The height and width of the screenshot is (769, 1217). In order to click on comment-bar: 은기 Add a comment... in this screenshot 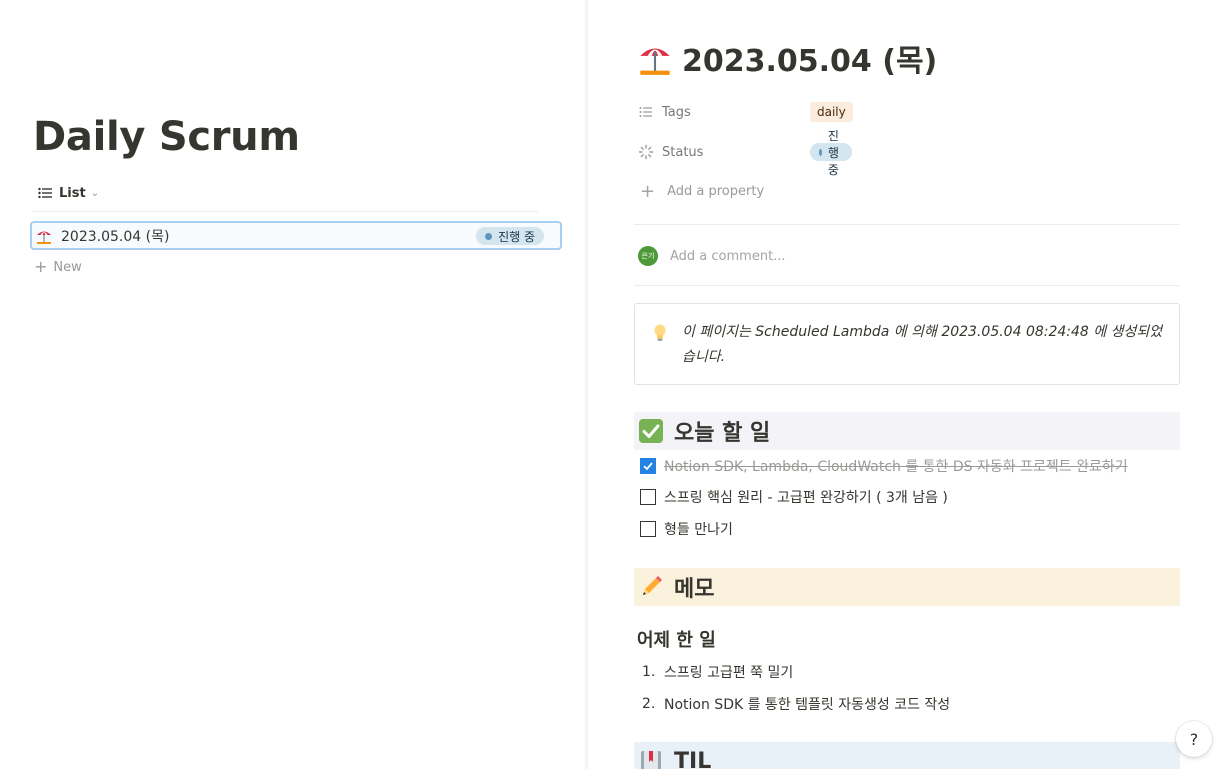, I will do `click(712, 256)`.